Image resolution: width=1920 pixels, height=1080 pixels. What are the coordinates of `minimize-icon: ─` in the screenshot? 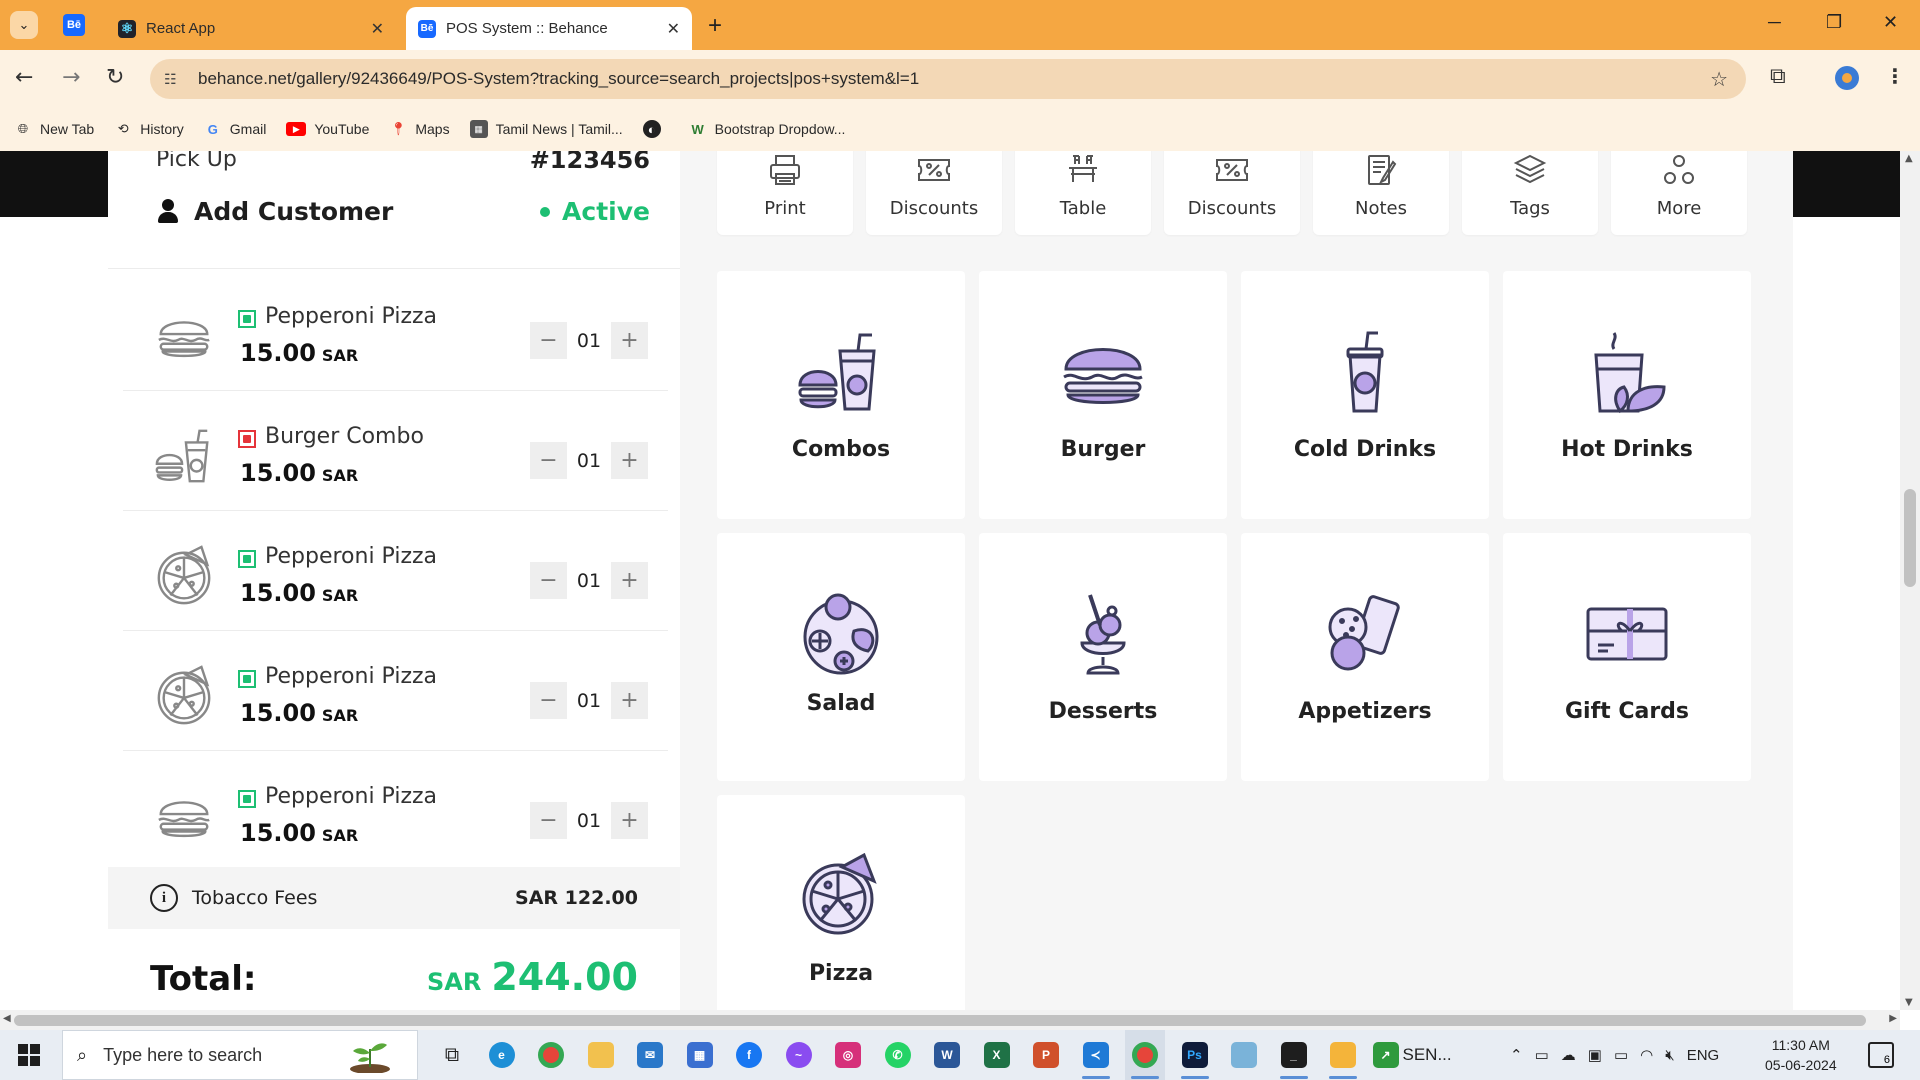 It's located at (1774, 22).